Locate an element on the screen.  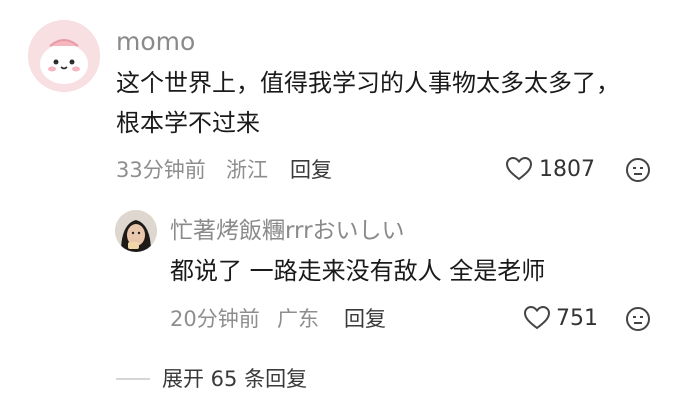
reply-dislike-button is located at coordinates (638, 321).